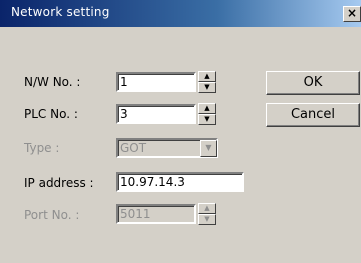  I want to click on ok-button: OK, so click(313, 83).